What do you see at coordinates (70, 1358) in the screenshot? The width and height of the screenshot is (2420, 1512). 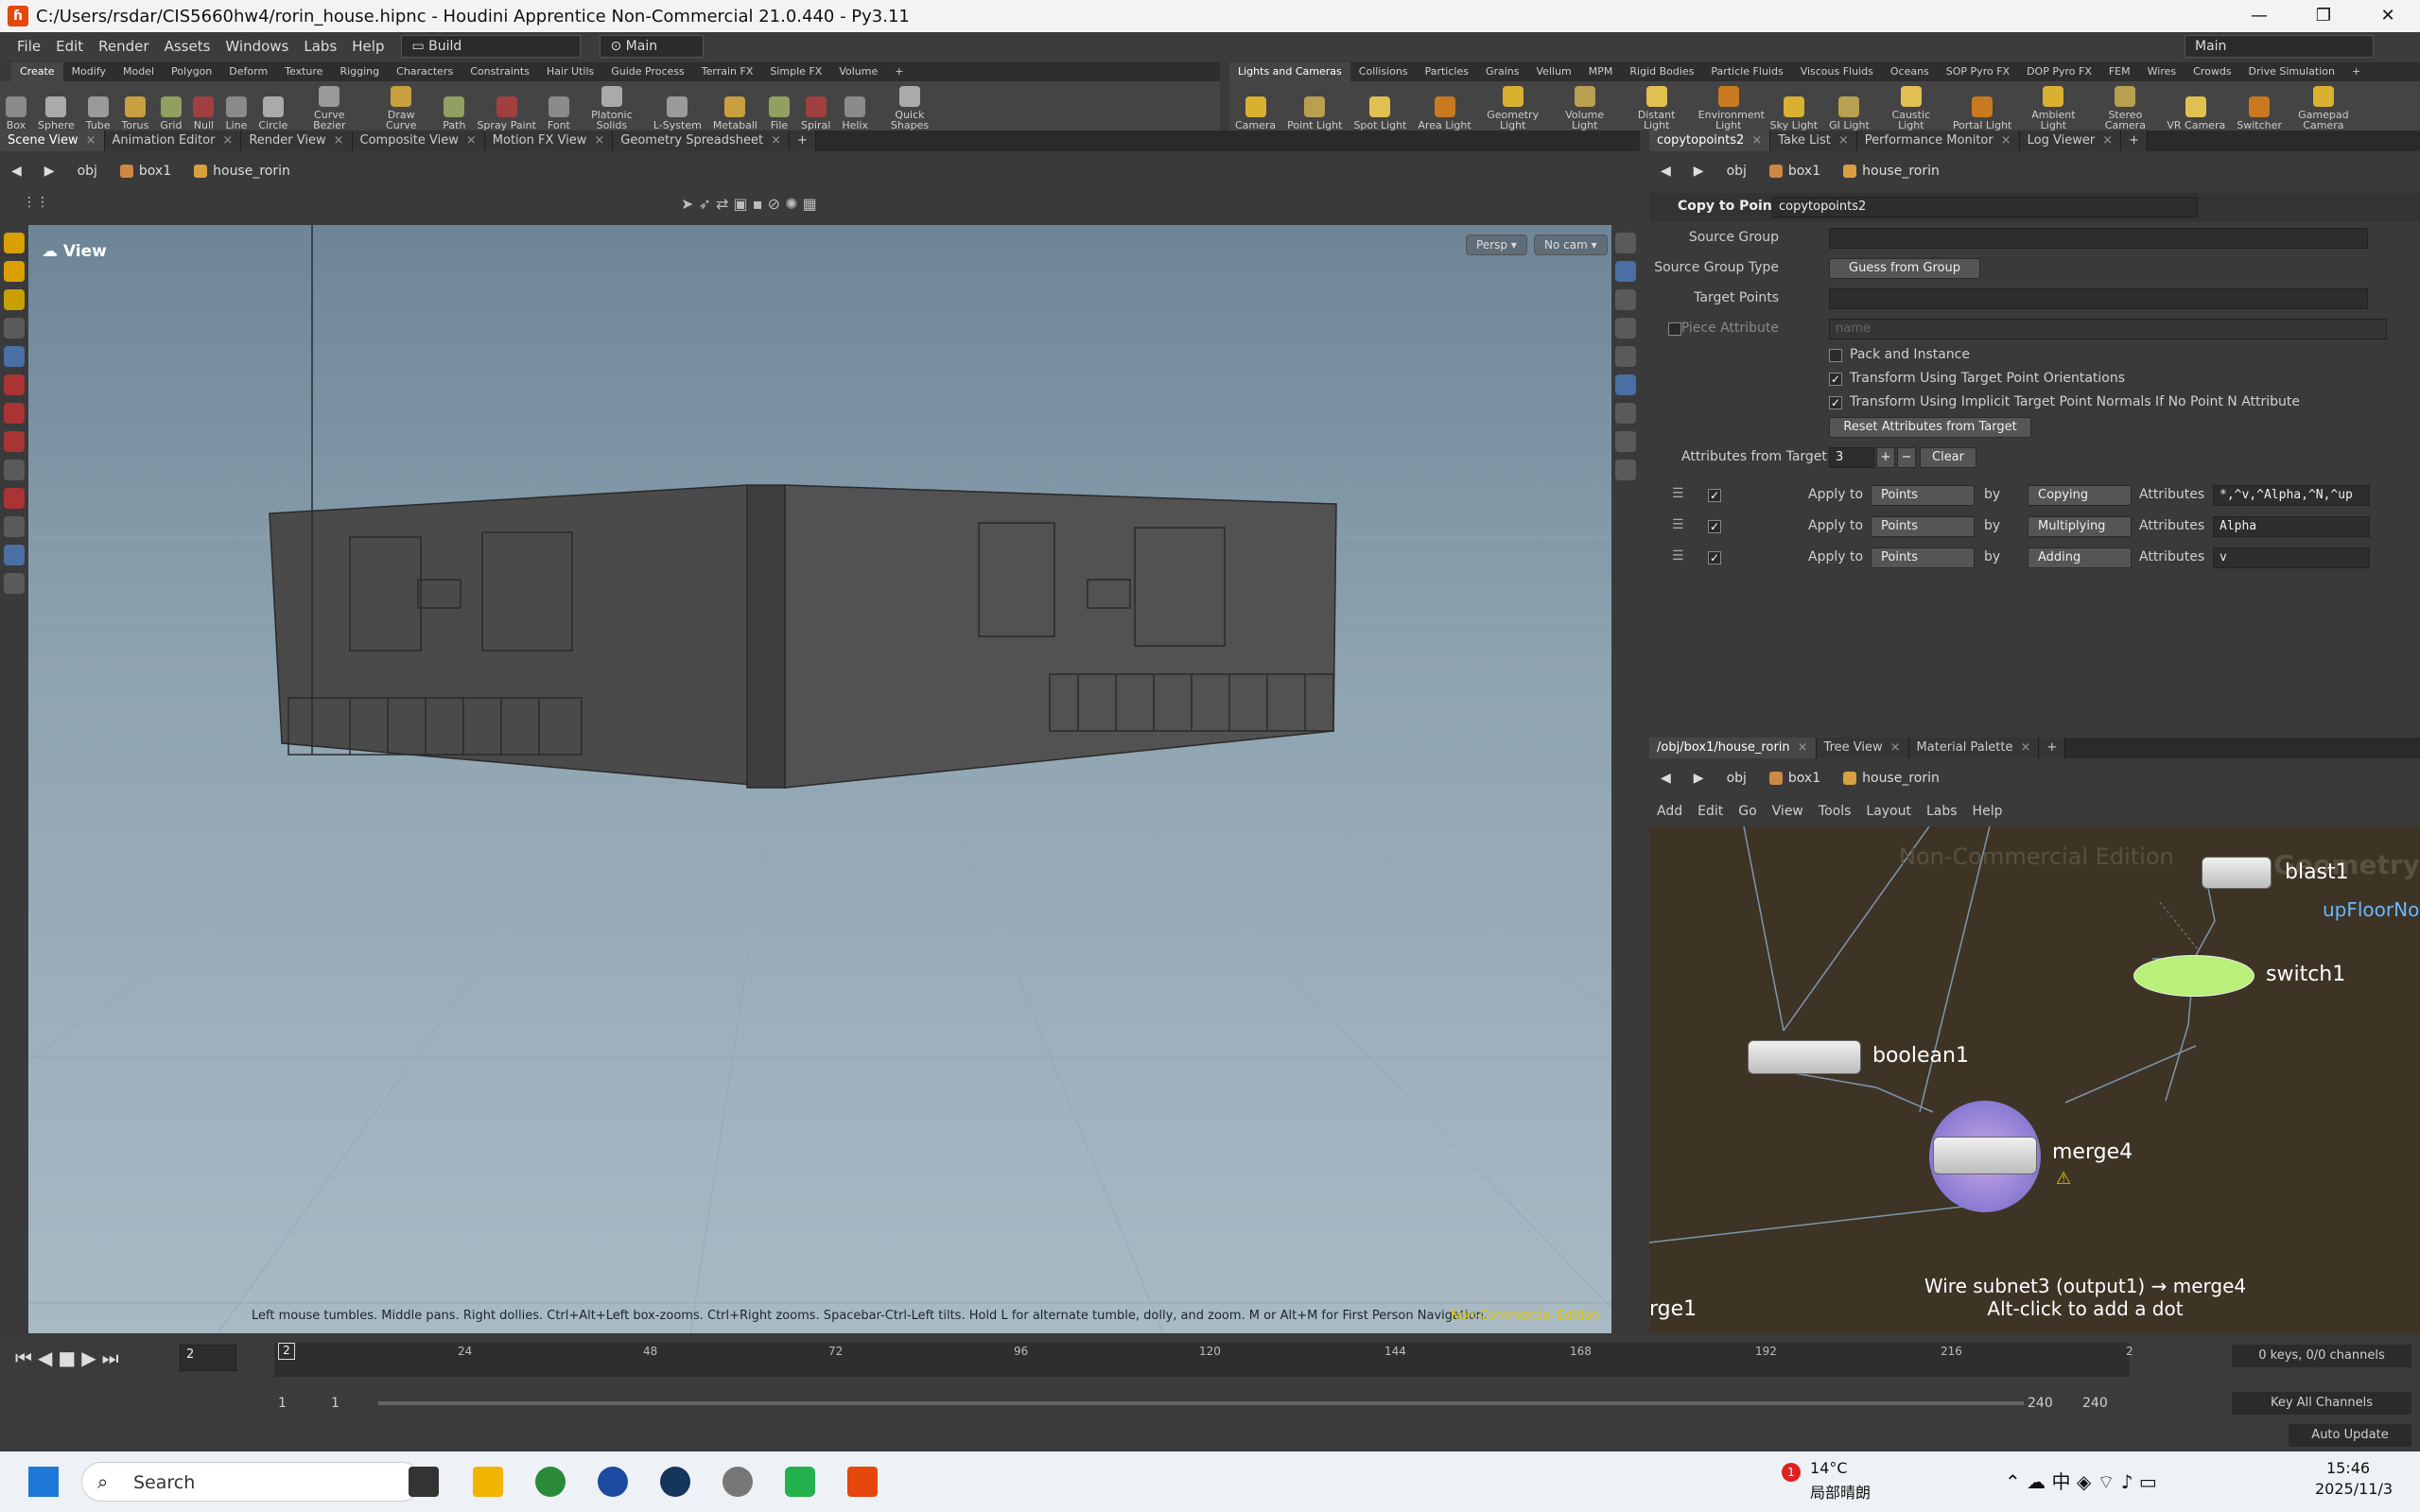 I see `playback-controls: ⏮◀■▶⏭` at bounding box center [70, 1358].